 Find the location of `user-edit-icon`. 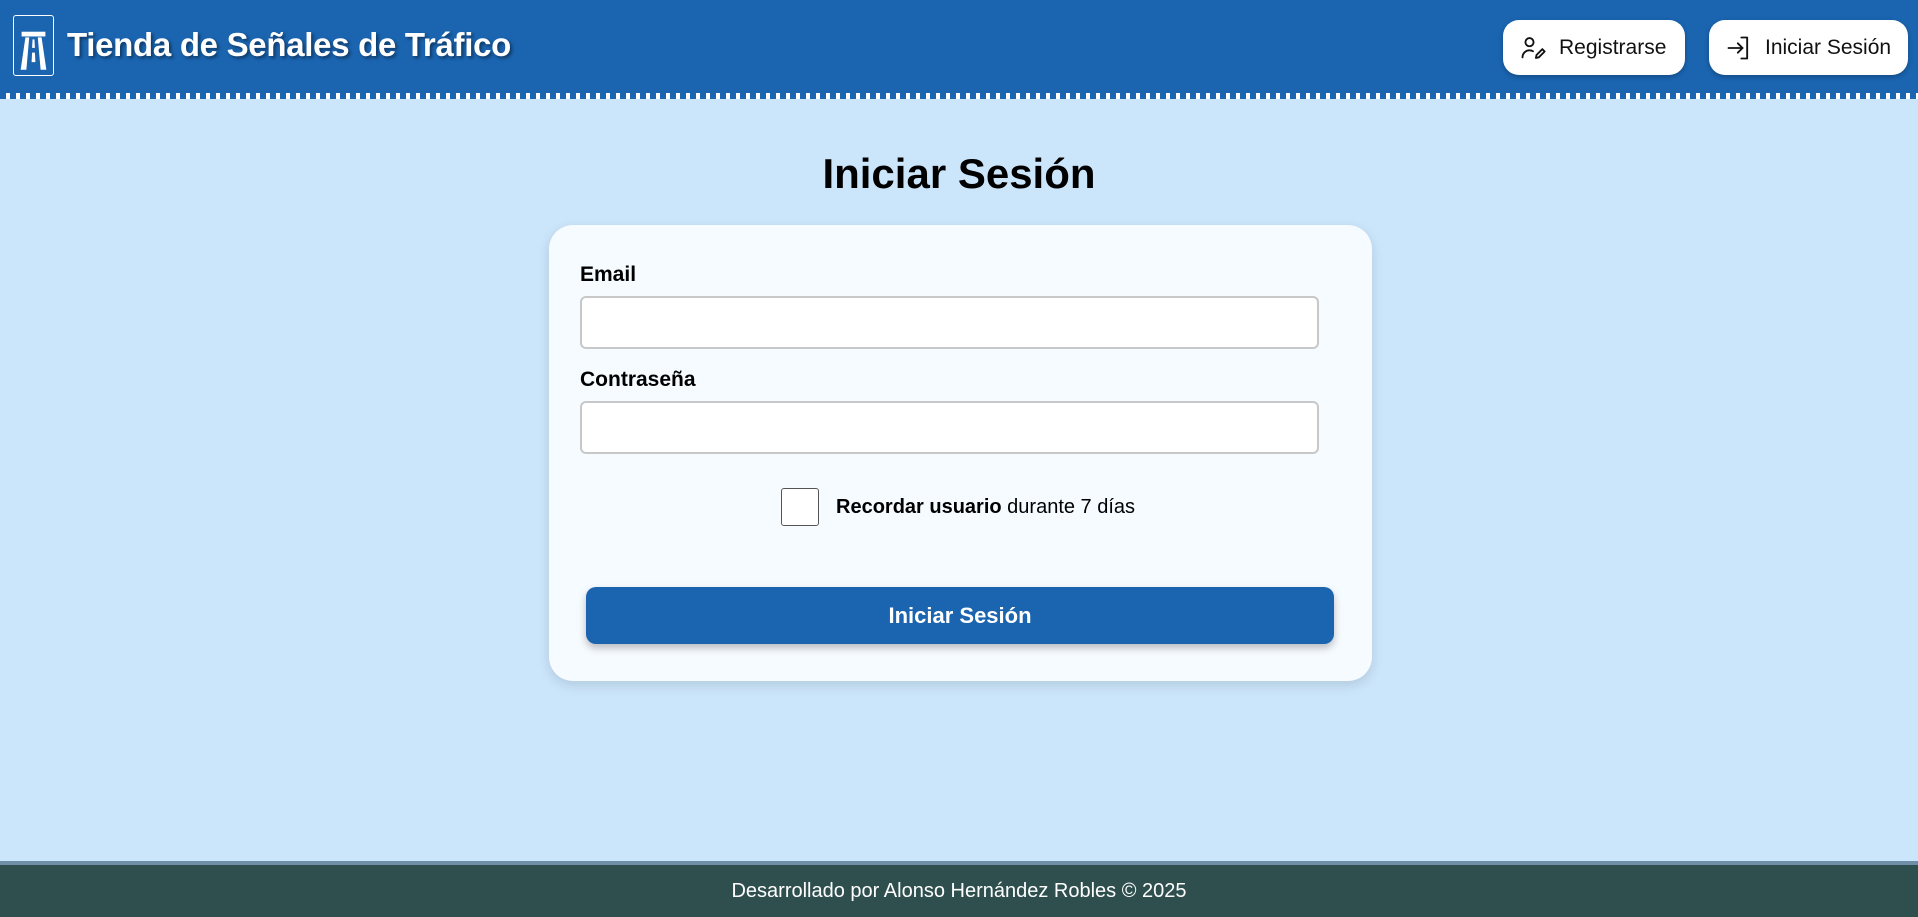

user-edit-icon is located at coordinates (1533, 47).